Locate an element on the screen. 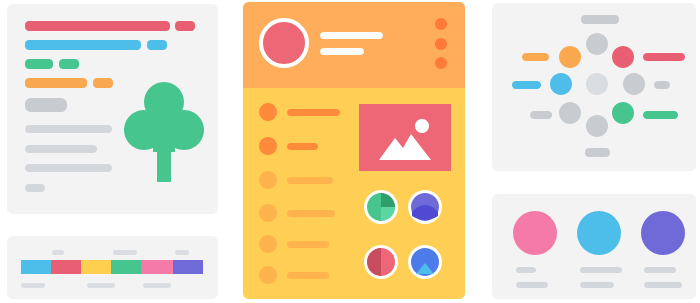 The height and width of the screenshot is (303, 700). strip-green is located at coordinates (126, 267).